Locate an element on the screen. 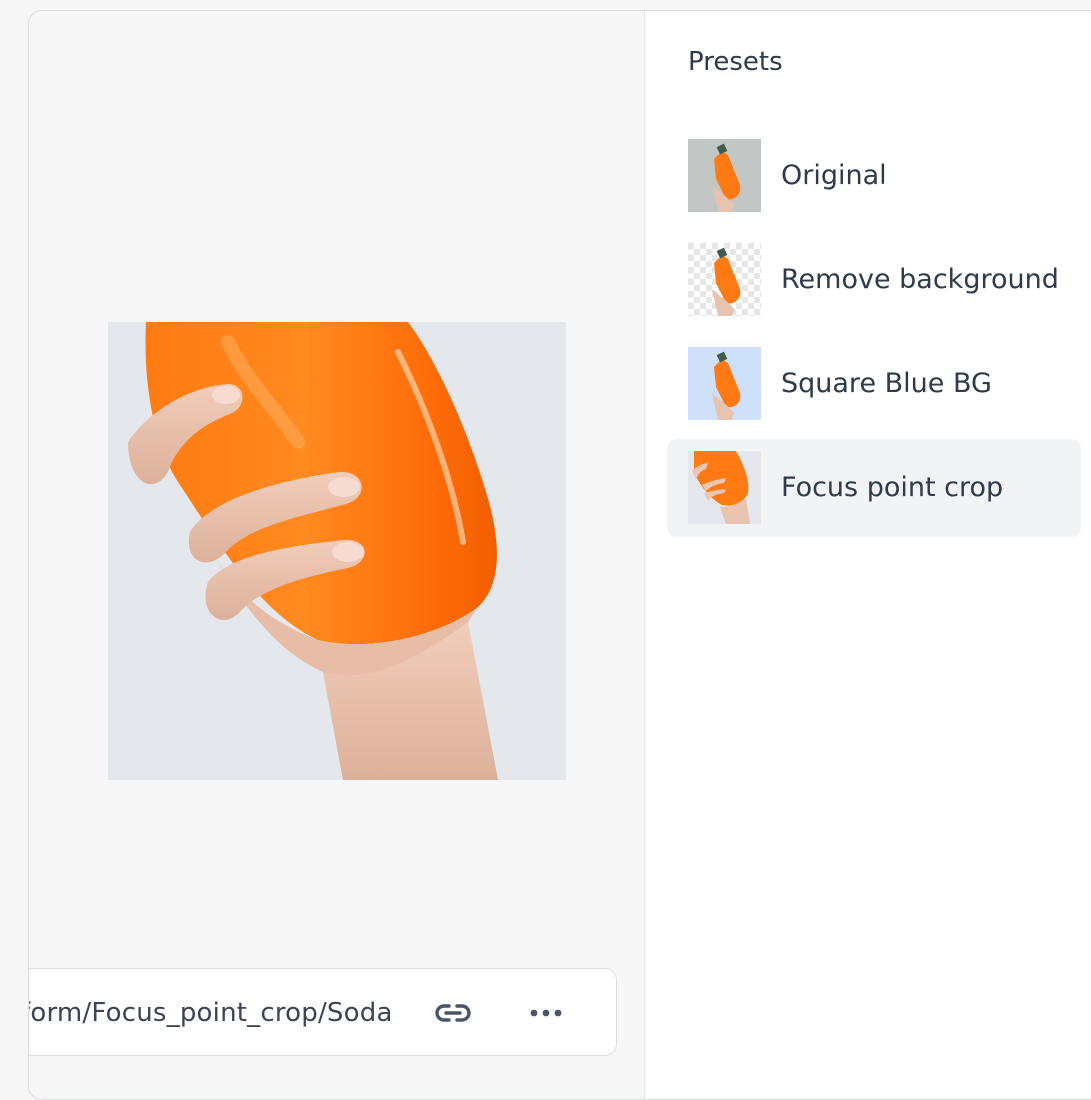 The width and height of the screenshot is (1091, 1100). more-horizontal-icon is located at coordinates (546, 1013).